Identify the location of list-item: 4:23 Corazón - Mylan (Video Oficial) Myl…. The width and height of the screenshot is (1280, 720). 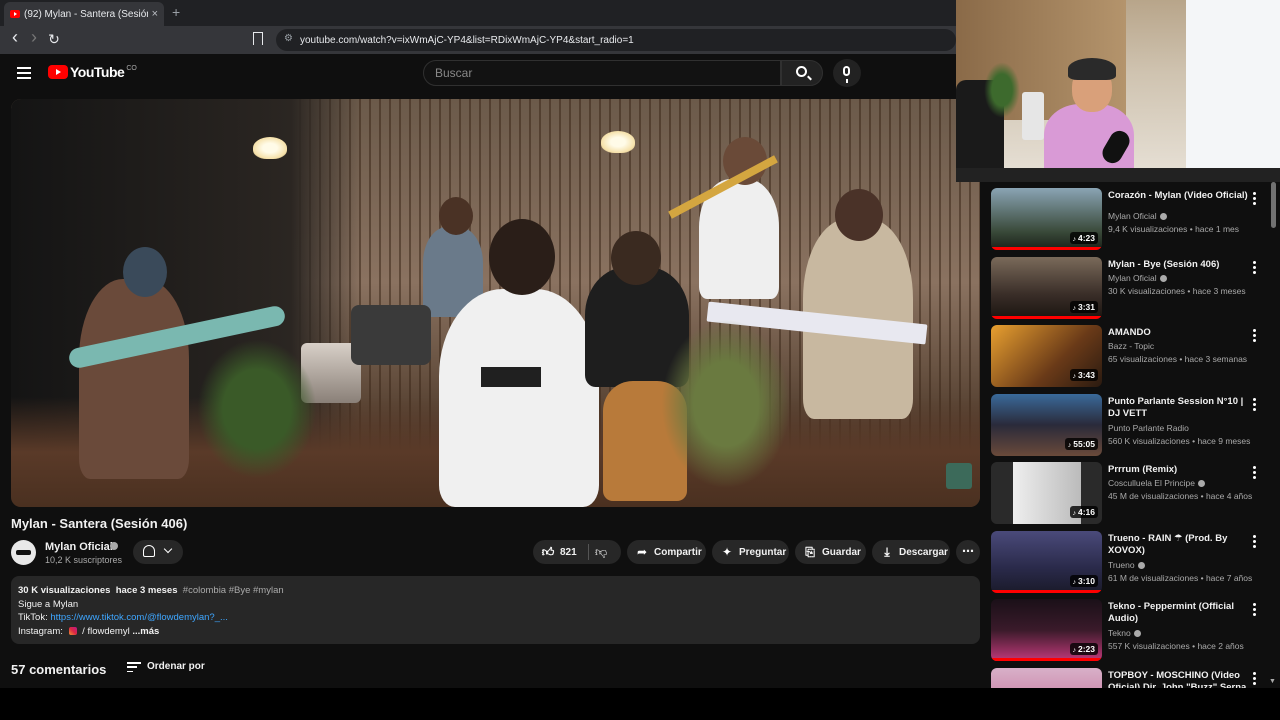
(1131, 220).